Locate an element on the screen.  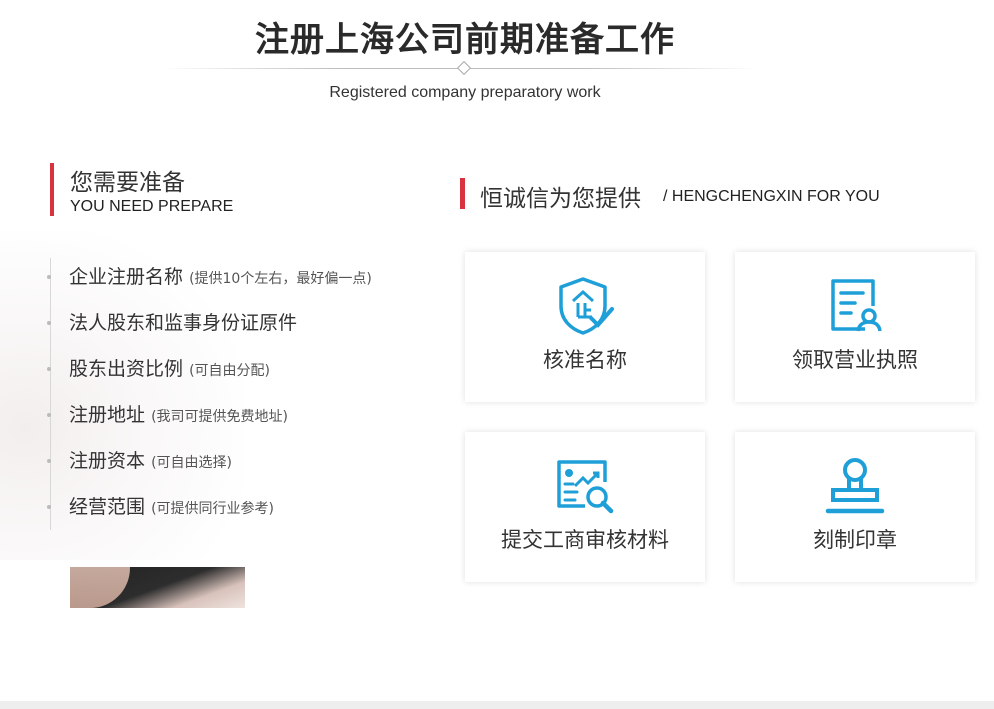
list-item: 股东出资比例 (可自由分配) is located at coordinates (169, 369).